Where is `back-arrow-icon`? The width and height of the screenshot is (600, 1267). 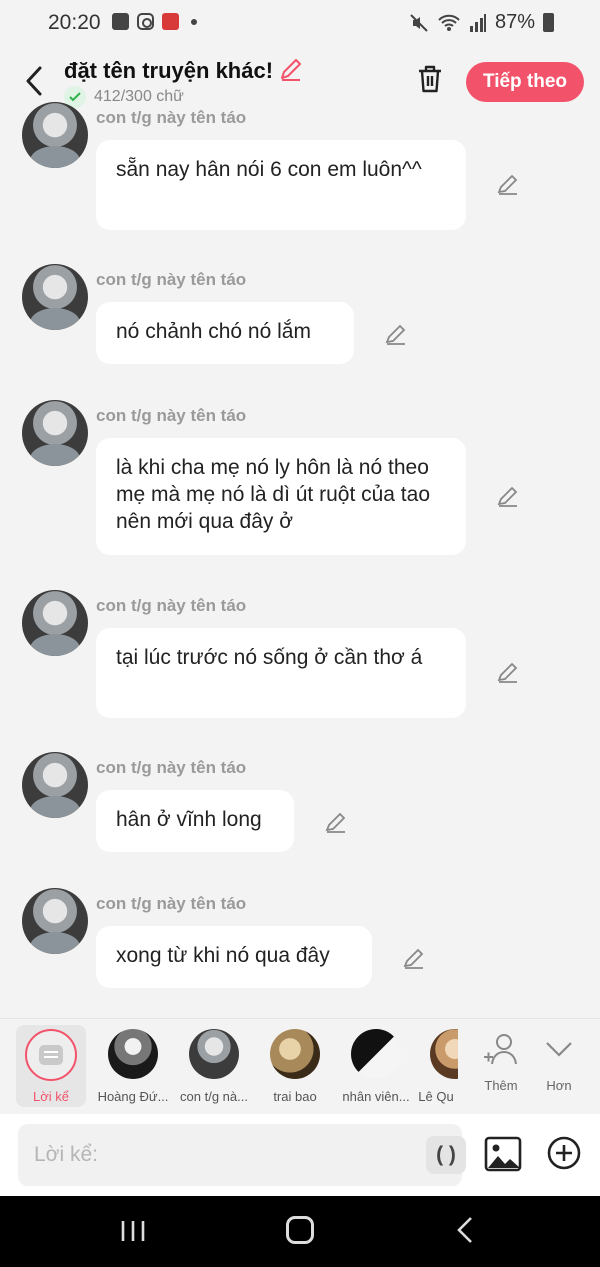 back-arrow-icon is located at coordinates (34, 81).